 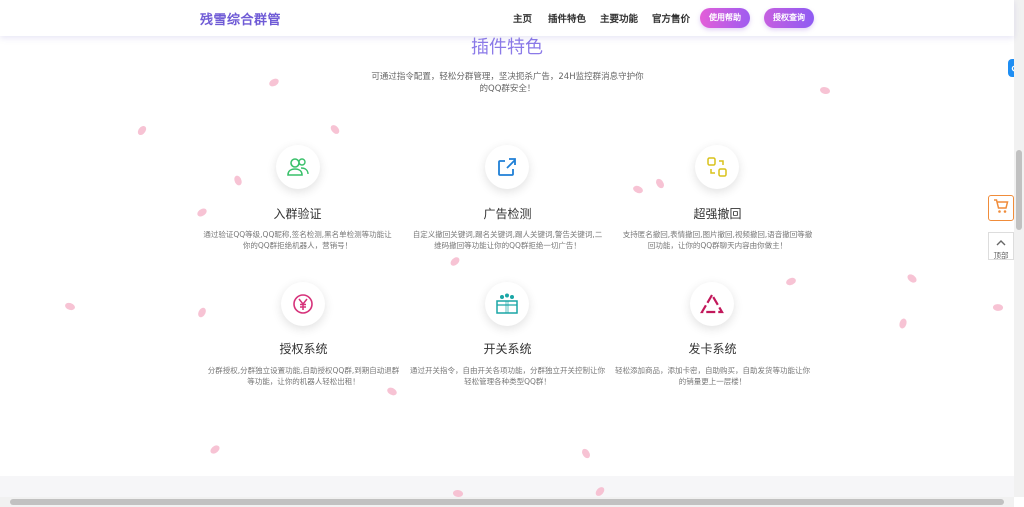 I want to click on cart-icon, so click(x=1001, y=208).